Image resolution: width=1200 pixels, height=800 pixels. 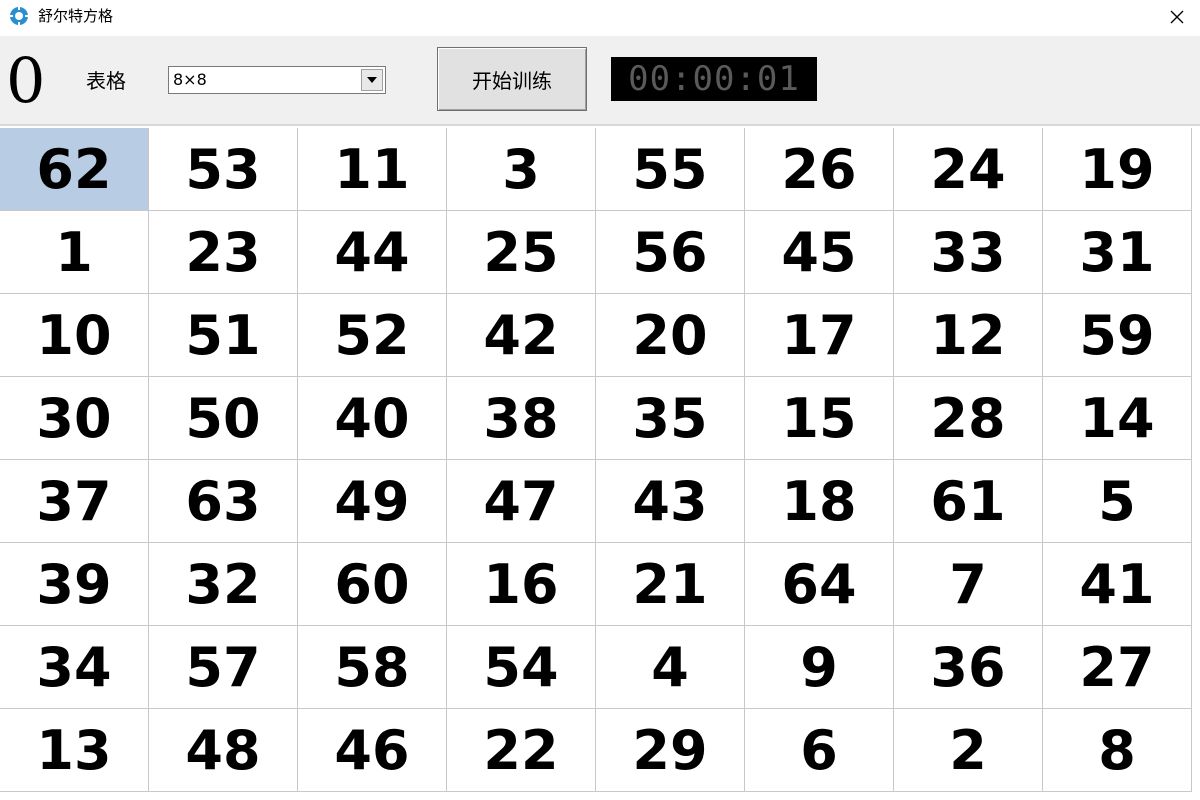 I want to click on grid-cell: 49, so click(x=372, y=501).